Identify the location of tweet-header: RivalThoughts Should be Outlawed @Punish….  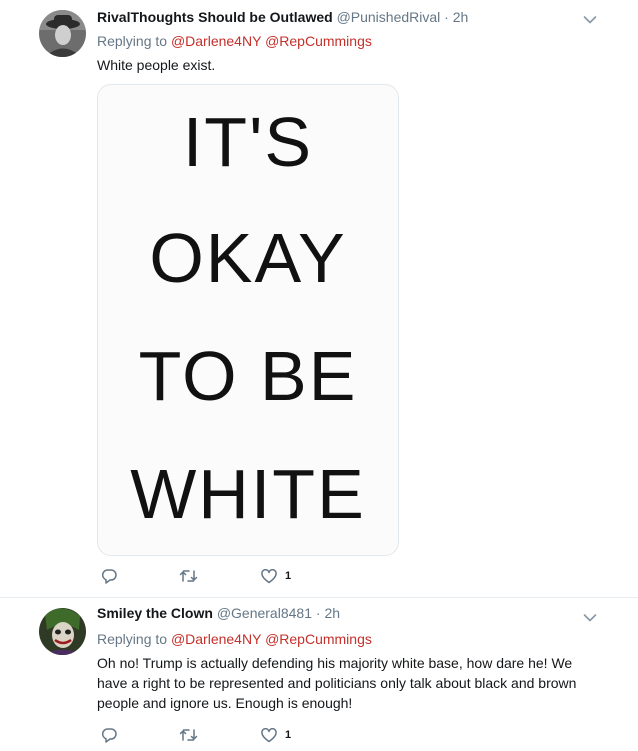
(282, 17).